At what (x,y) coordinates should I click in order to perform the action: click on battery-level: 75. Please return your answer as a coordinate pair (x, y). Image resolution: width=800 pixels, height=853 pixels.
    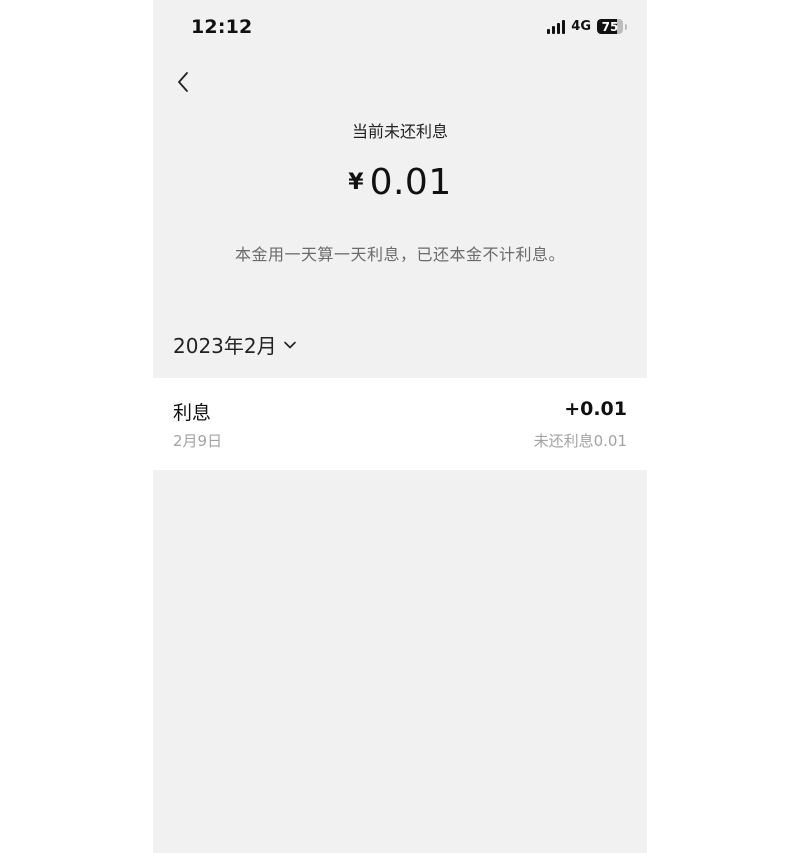
    Looking at the image, I should click on (610, 26).